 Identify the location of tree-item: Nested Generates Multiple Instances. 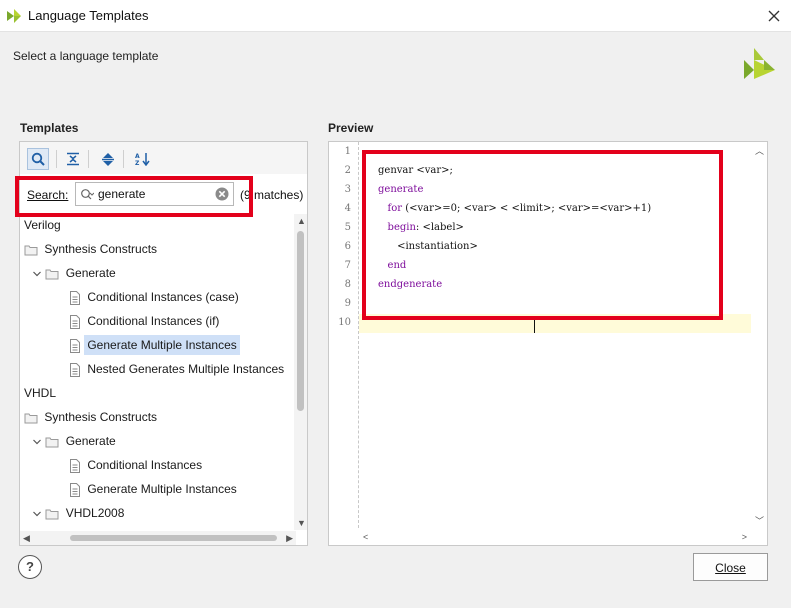
(178, 369).